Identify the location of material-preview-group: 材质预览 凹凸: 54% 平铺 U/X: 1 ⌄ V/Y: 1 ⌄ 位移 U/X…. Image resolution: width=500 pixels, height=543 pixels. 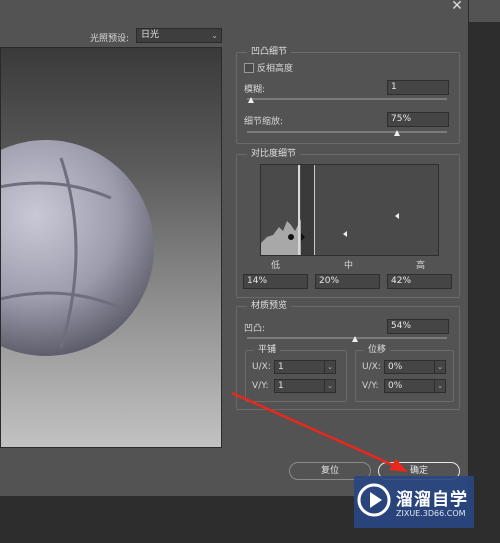
(348, 355).